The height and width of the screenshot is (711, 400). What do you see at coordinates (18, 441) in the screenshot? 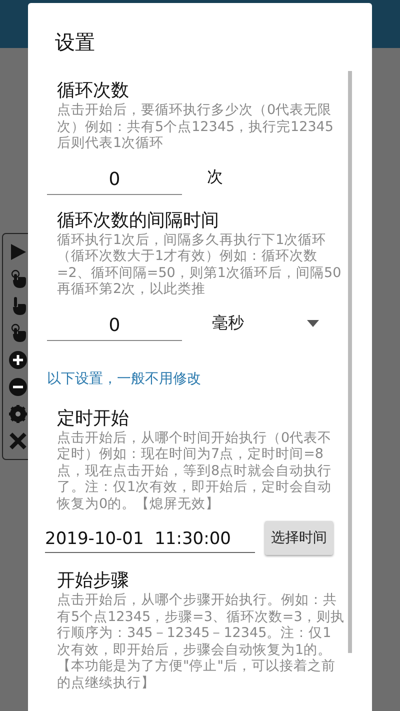
I see `close-icon` at bounding box center [18, 441].